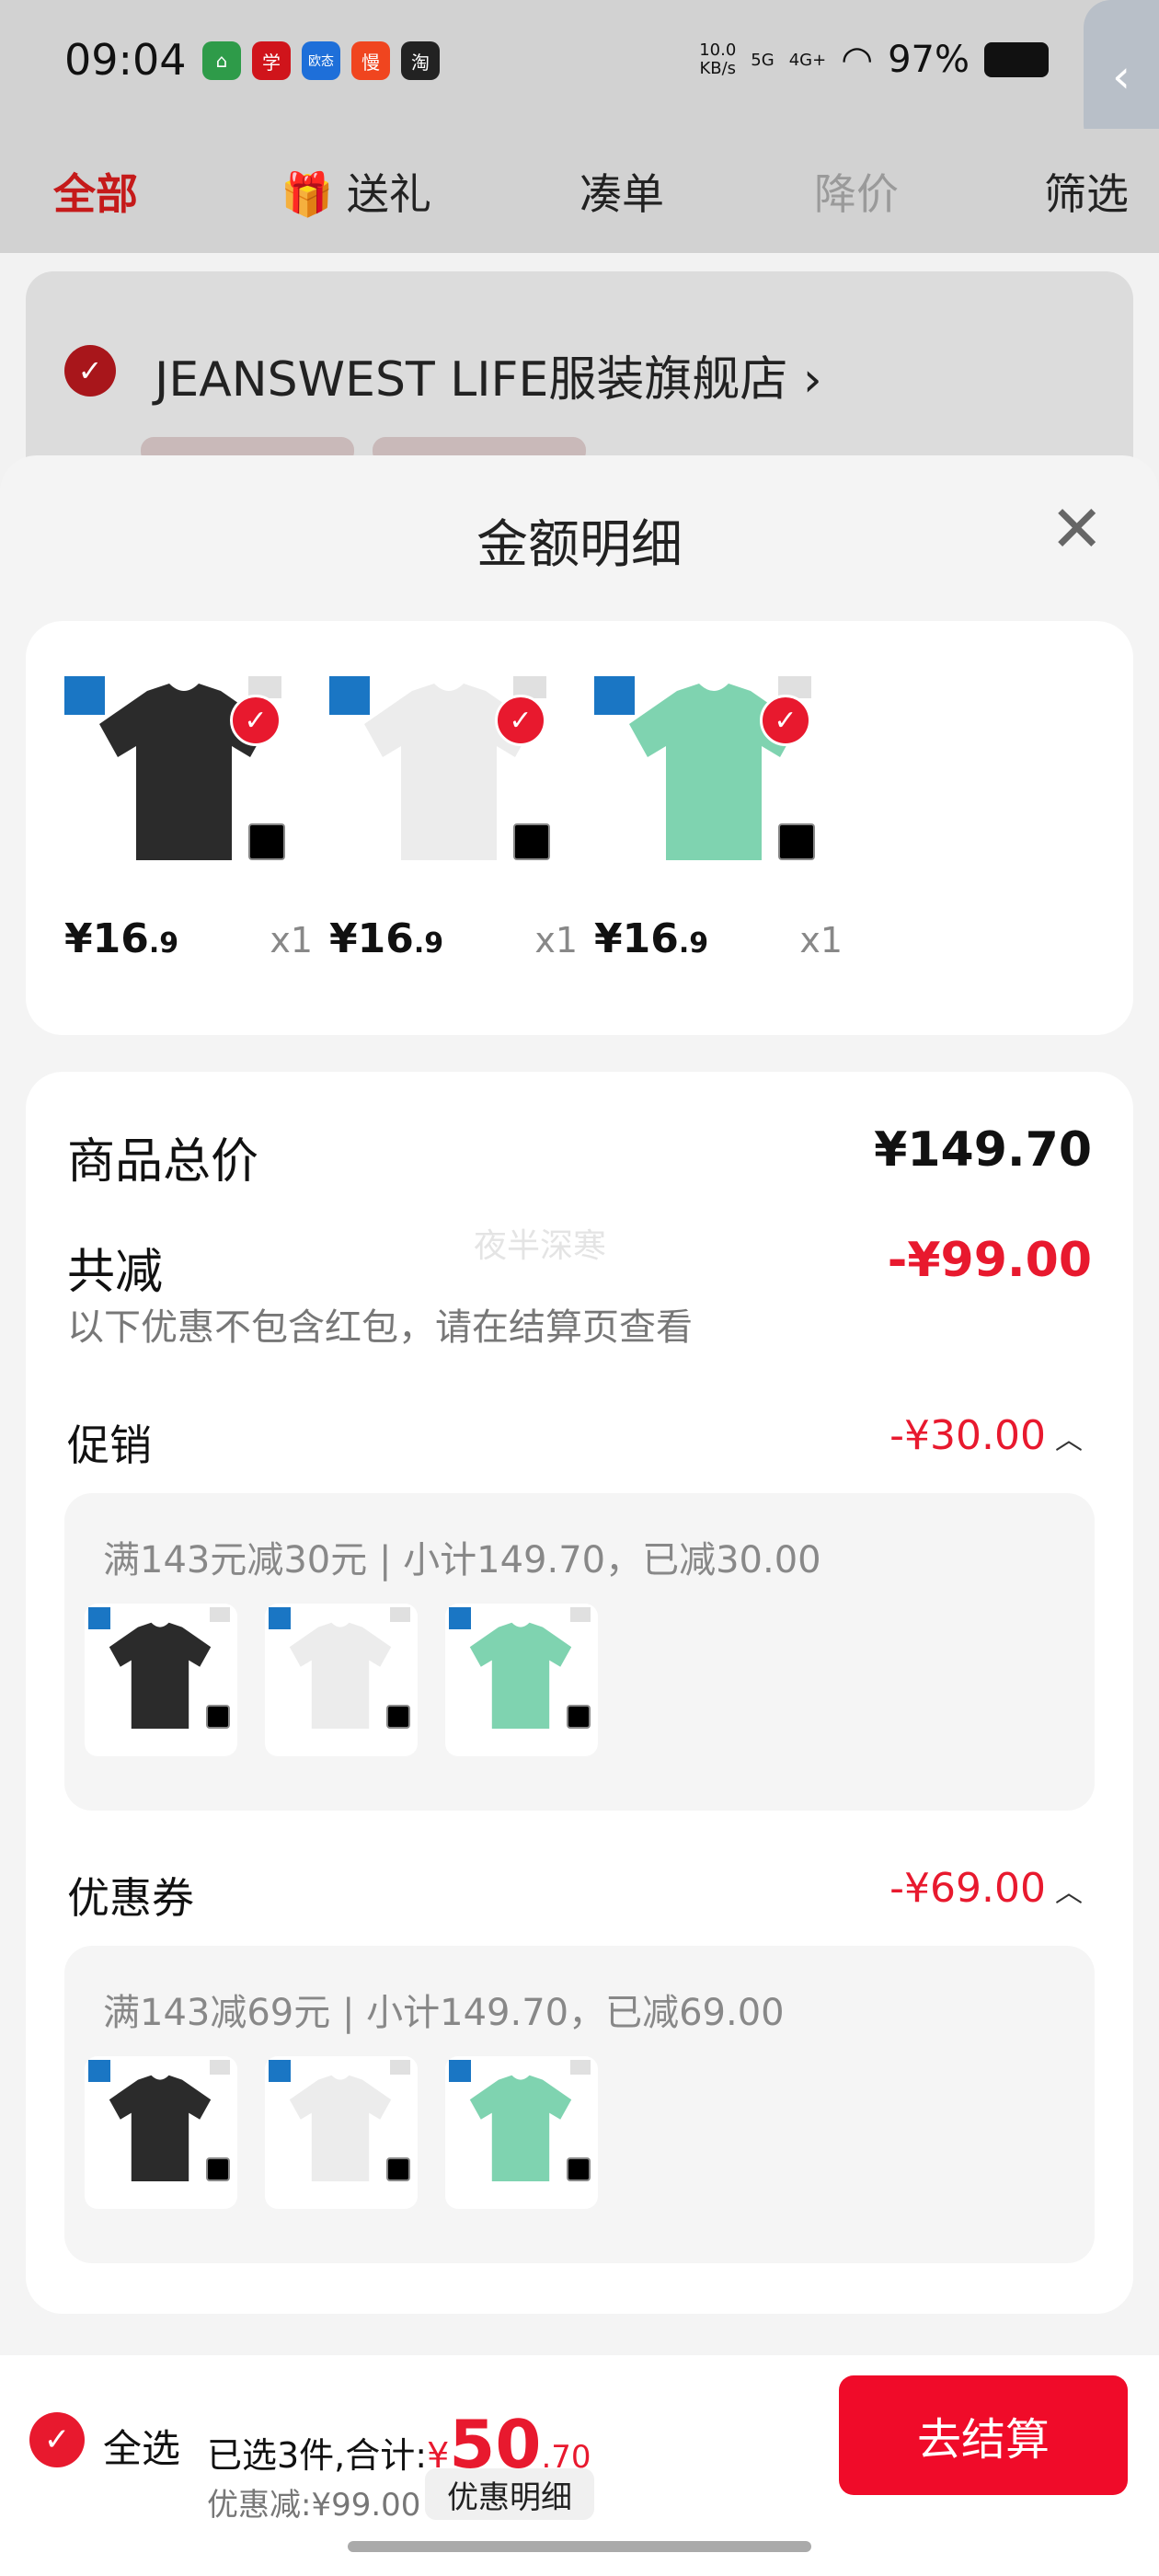  I want to click on discount-amount: 优惠减:¥99.00, so click(314, 2505).